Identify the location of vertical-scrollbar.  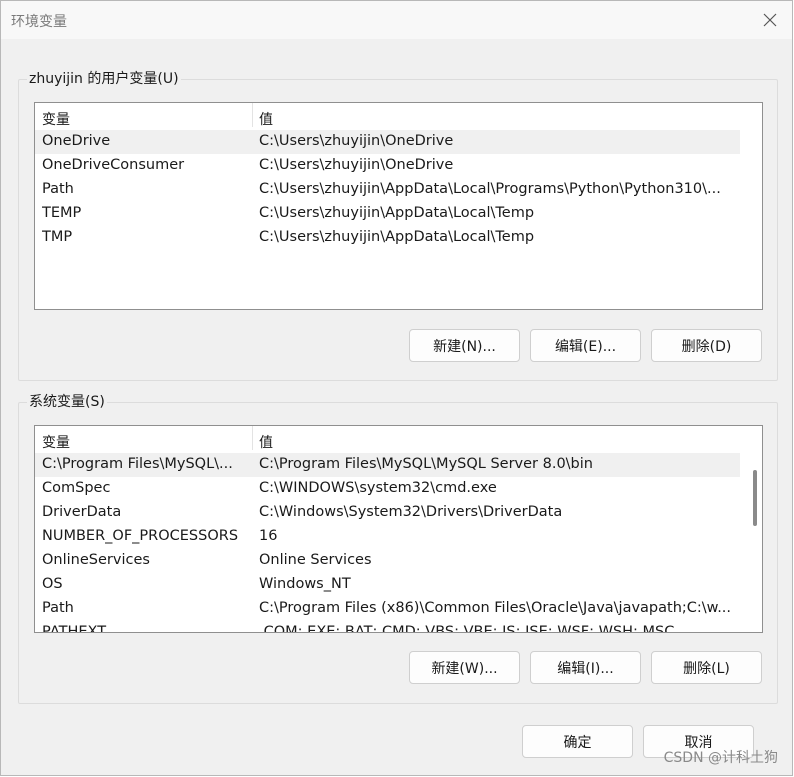
(755, 536).